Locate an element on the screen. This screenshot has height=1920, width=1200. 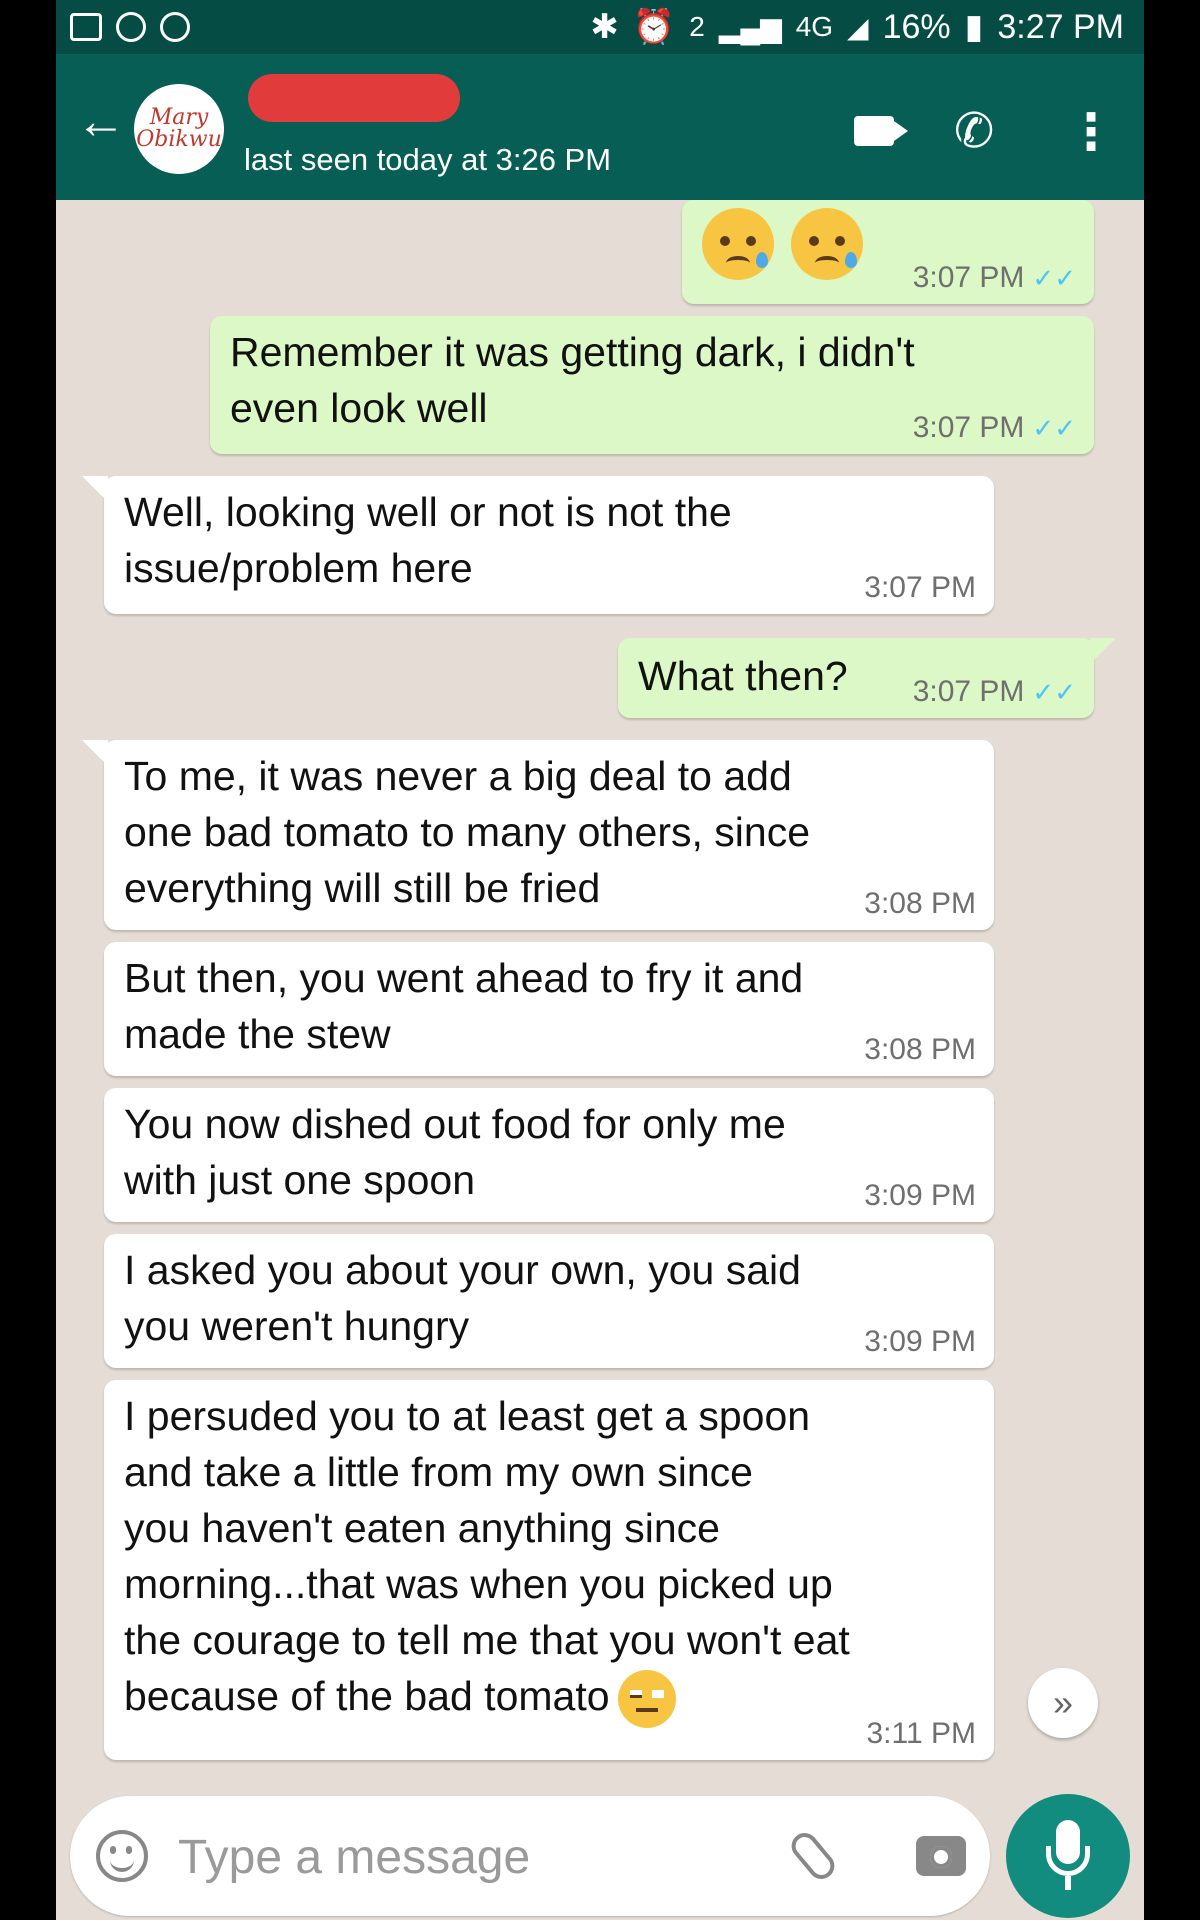
message-bubble-sent: What then? 3:07 PM ✓✓ is located at coordinates (867, 678).